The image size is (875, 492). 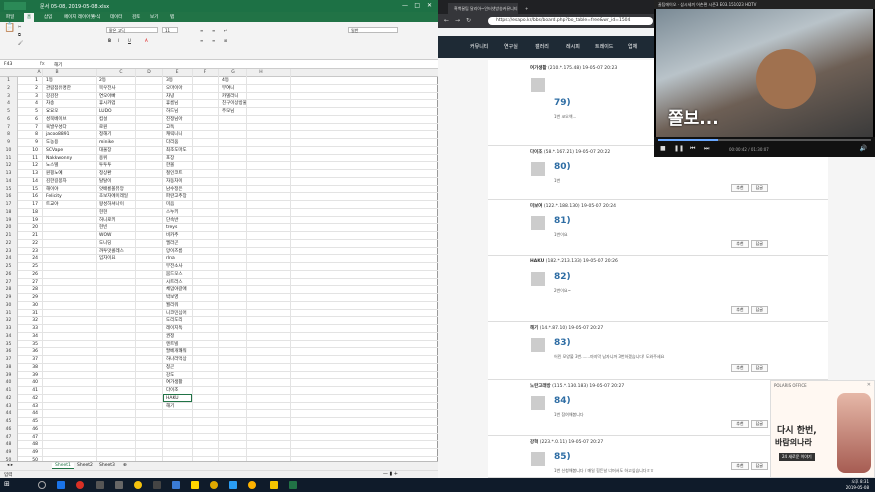 I want to click on cell-f: 스누키, so click(x=178, y=212).